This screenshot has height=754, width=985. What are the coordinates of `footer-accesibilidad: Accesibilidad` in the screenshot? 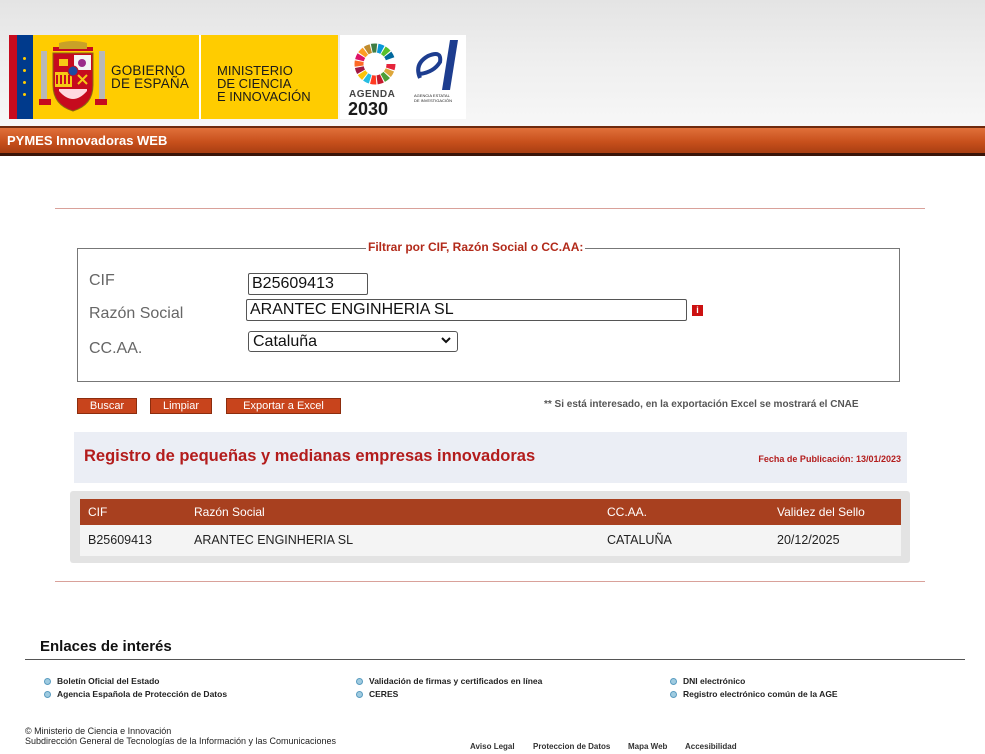 It's located at (711, 746).